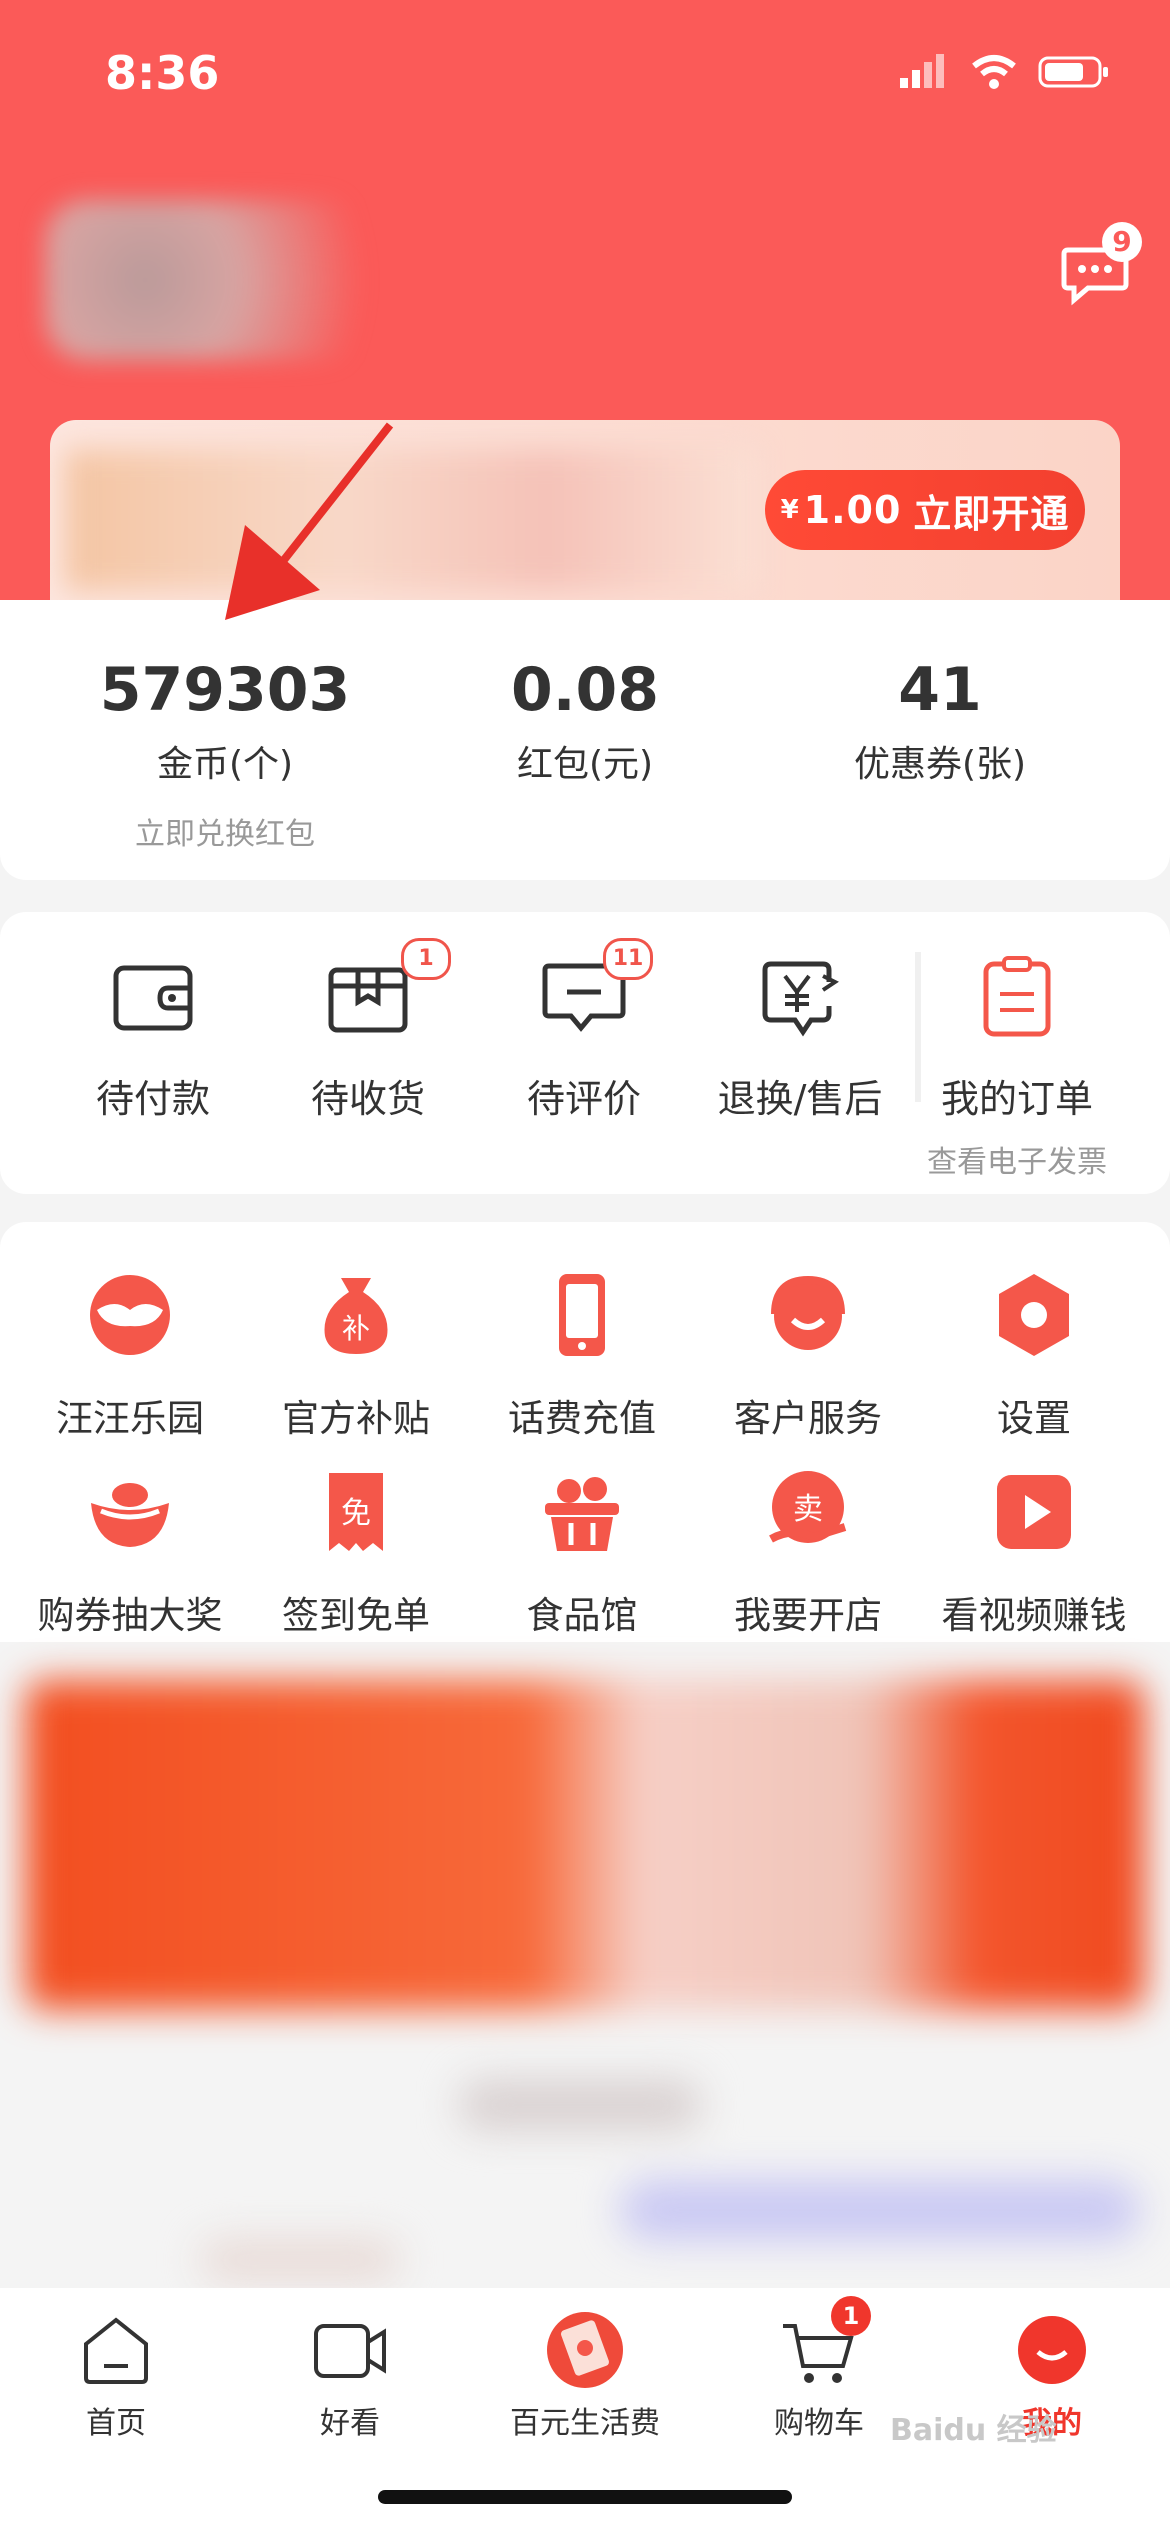  I want to click on service-item: 食品馆, so click(582, 1553).